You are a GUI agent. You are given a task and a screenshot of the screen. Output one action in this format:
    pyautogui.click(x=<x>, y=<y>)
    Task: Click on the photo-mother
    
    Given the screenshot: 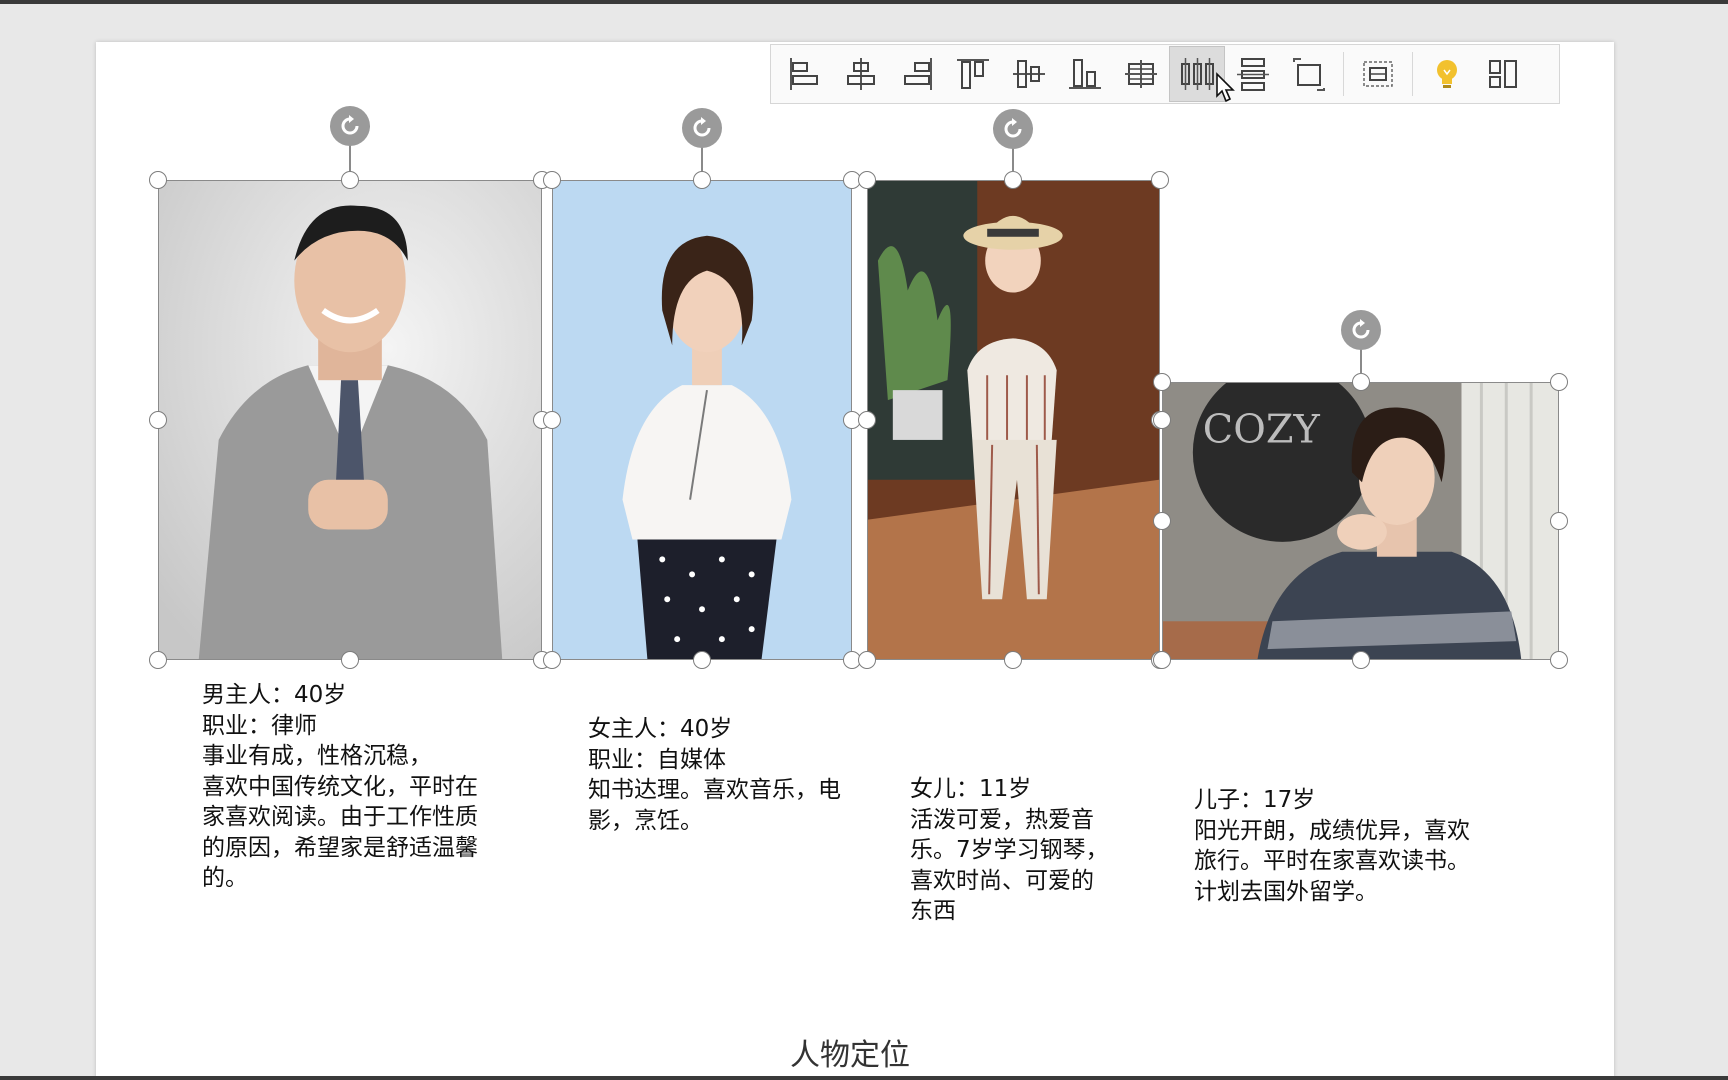 What is the action you would take?
    pyautogui.click(x=702, y=420)
    